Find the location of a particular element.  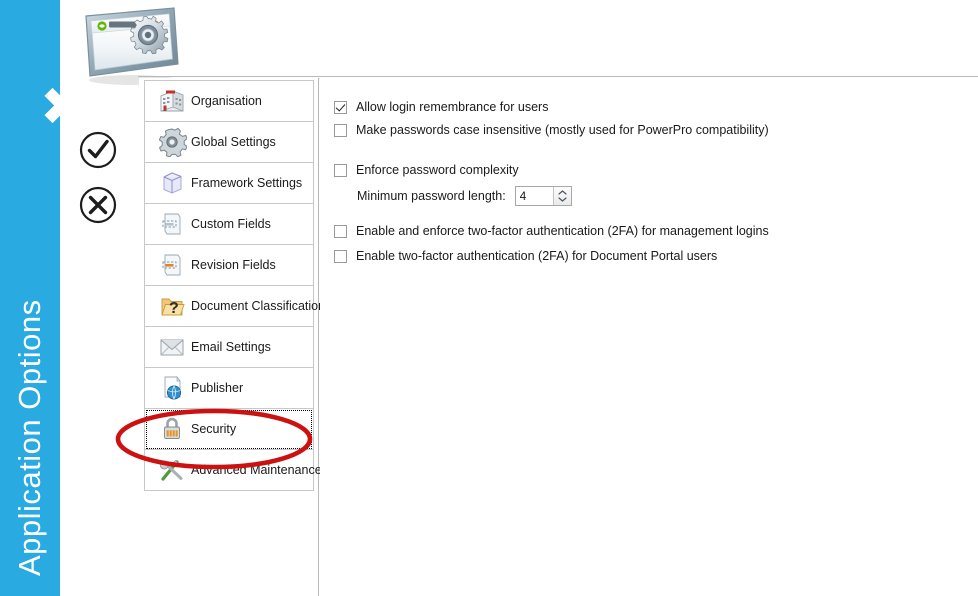

sidebar-item-label: Custom Fields is located at coordinates (231, 224).